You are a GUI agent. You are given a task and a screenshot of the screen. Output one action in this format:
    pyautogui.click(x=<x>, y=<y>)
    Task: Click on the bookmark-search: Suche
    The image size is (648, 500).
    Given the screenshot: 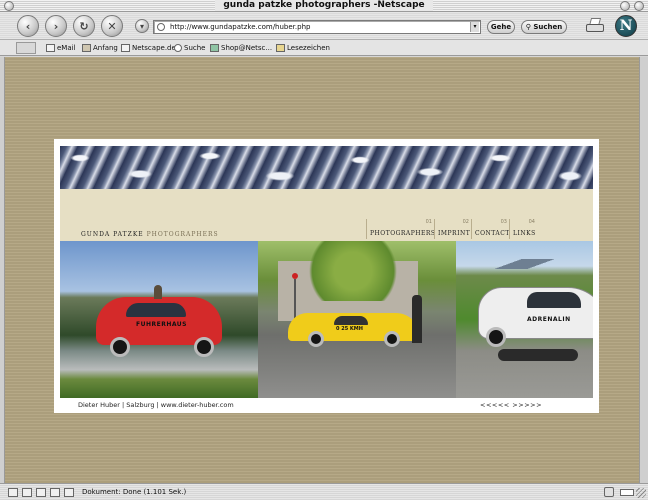 What is the action you would take?
    pyautogui.click(x=189, y=48)
    